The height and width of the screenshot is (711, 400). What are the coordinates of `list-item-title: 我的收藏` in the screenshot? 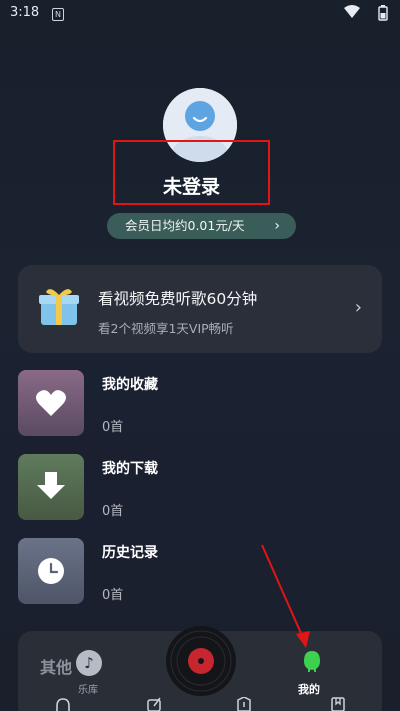 It's located at (130, 385).